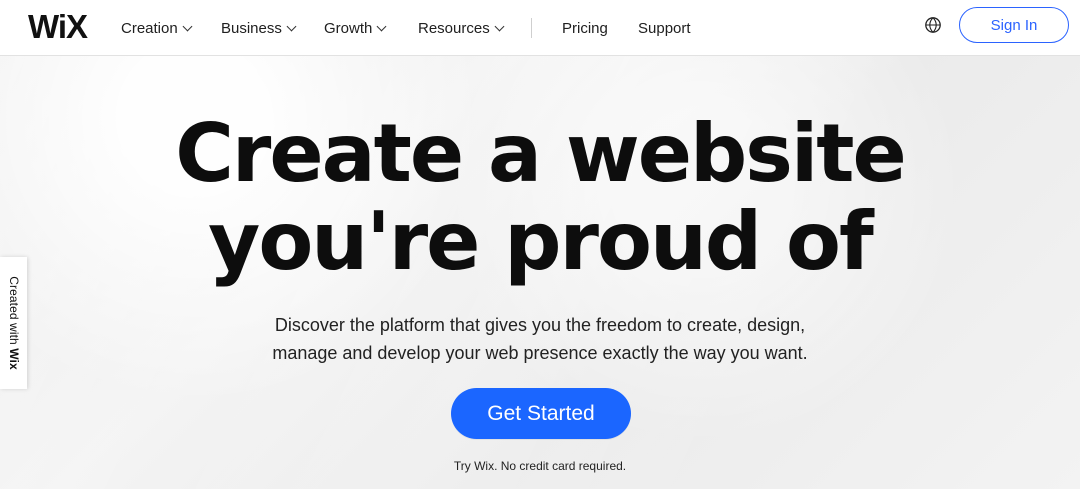 The image size is (1080, 489). What do you see at coordinates (348, 28) in the screenshot?
I see `nav-item-growth-label: Growth` at bounding box center [348, 28].